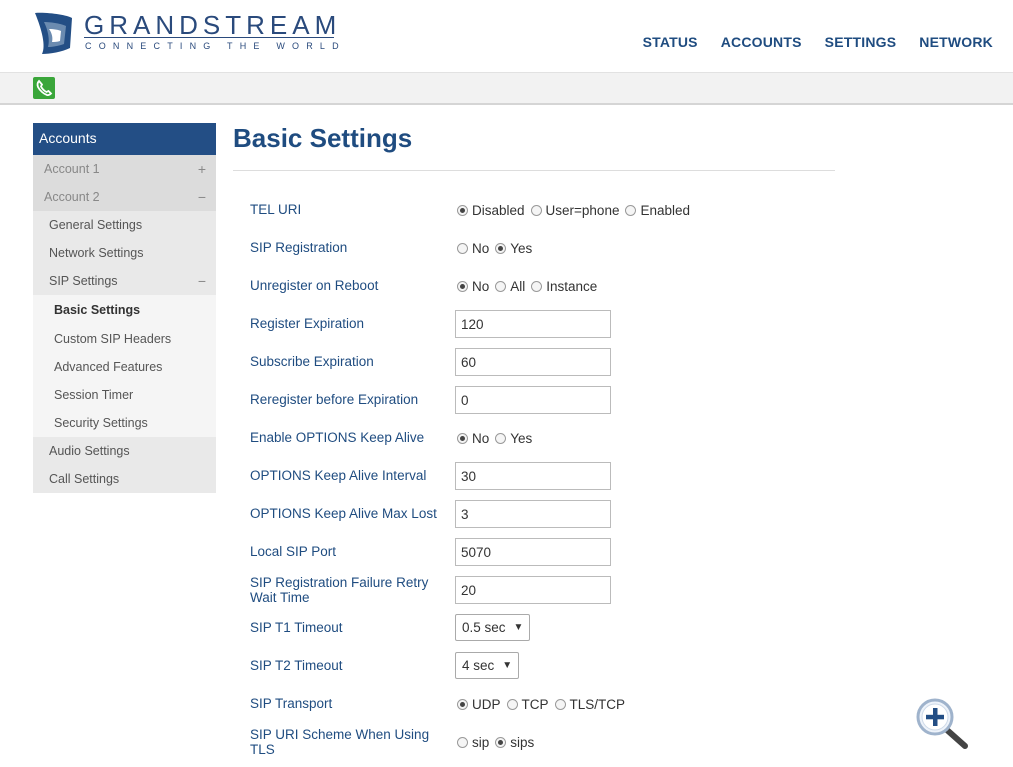  Describe the element at coordinates (537, 286) in the screenshot. I see `unregister-instance-radio` at that location.